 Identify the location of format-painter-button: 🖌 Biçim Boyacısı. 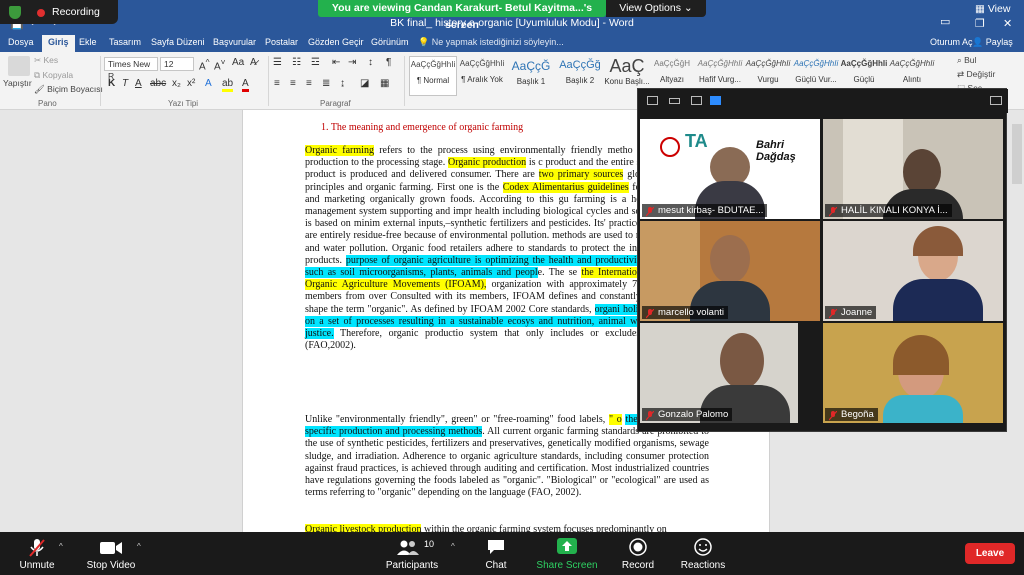
(68, 89).